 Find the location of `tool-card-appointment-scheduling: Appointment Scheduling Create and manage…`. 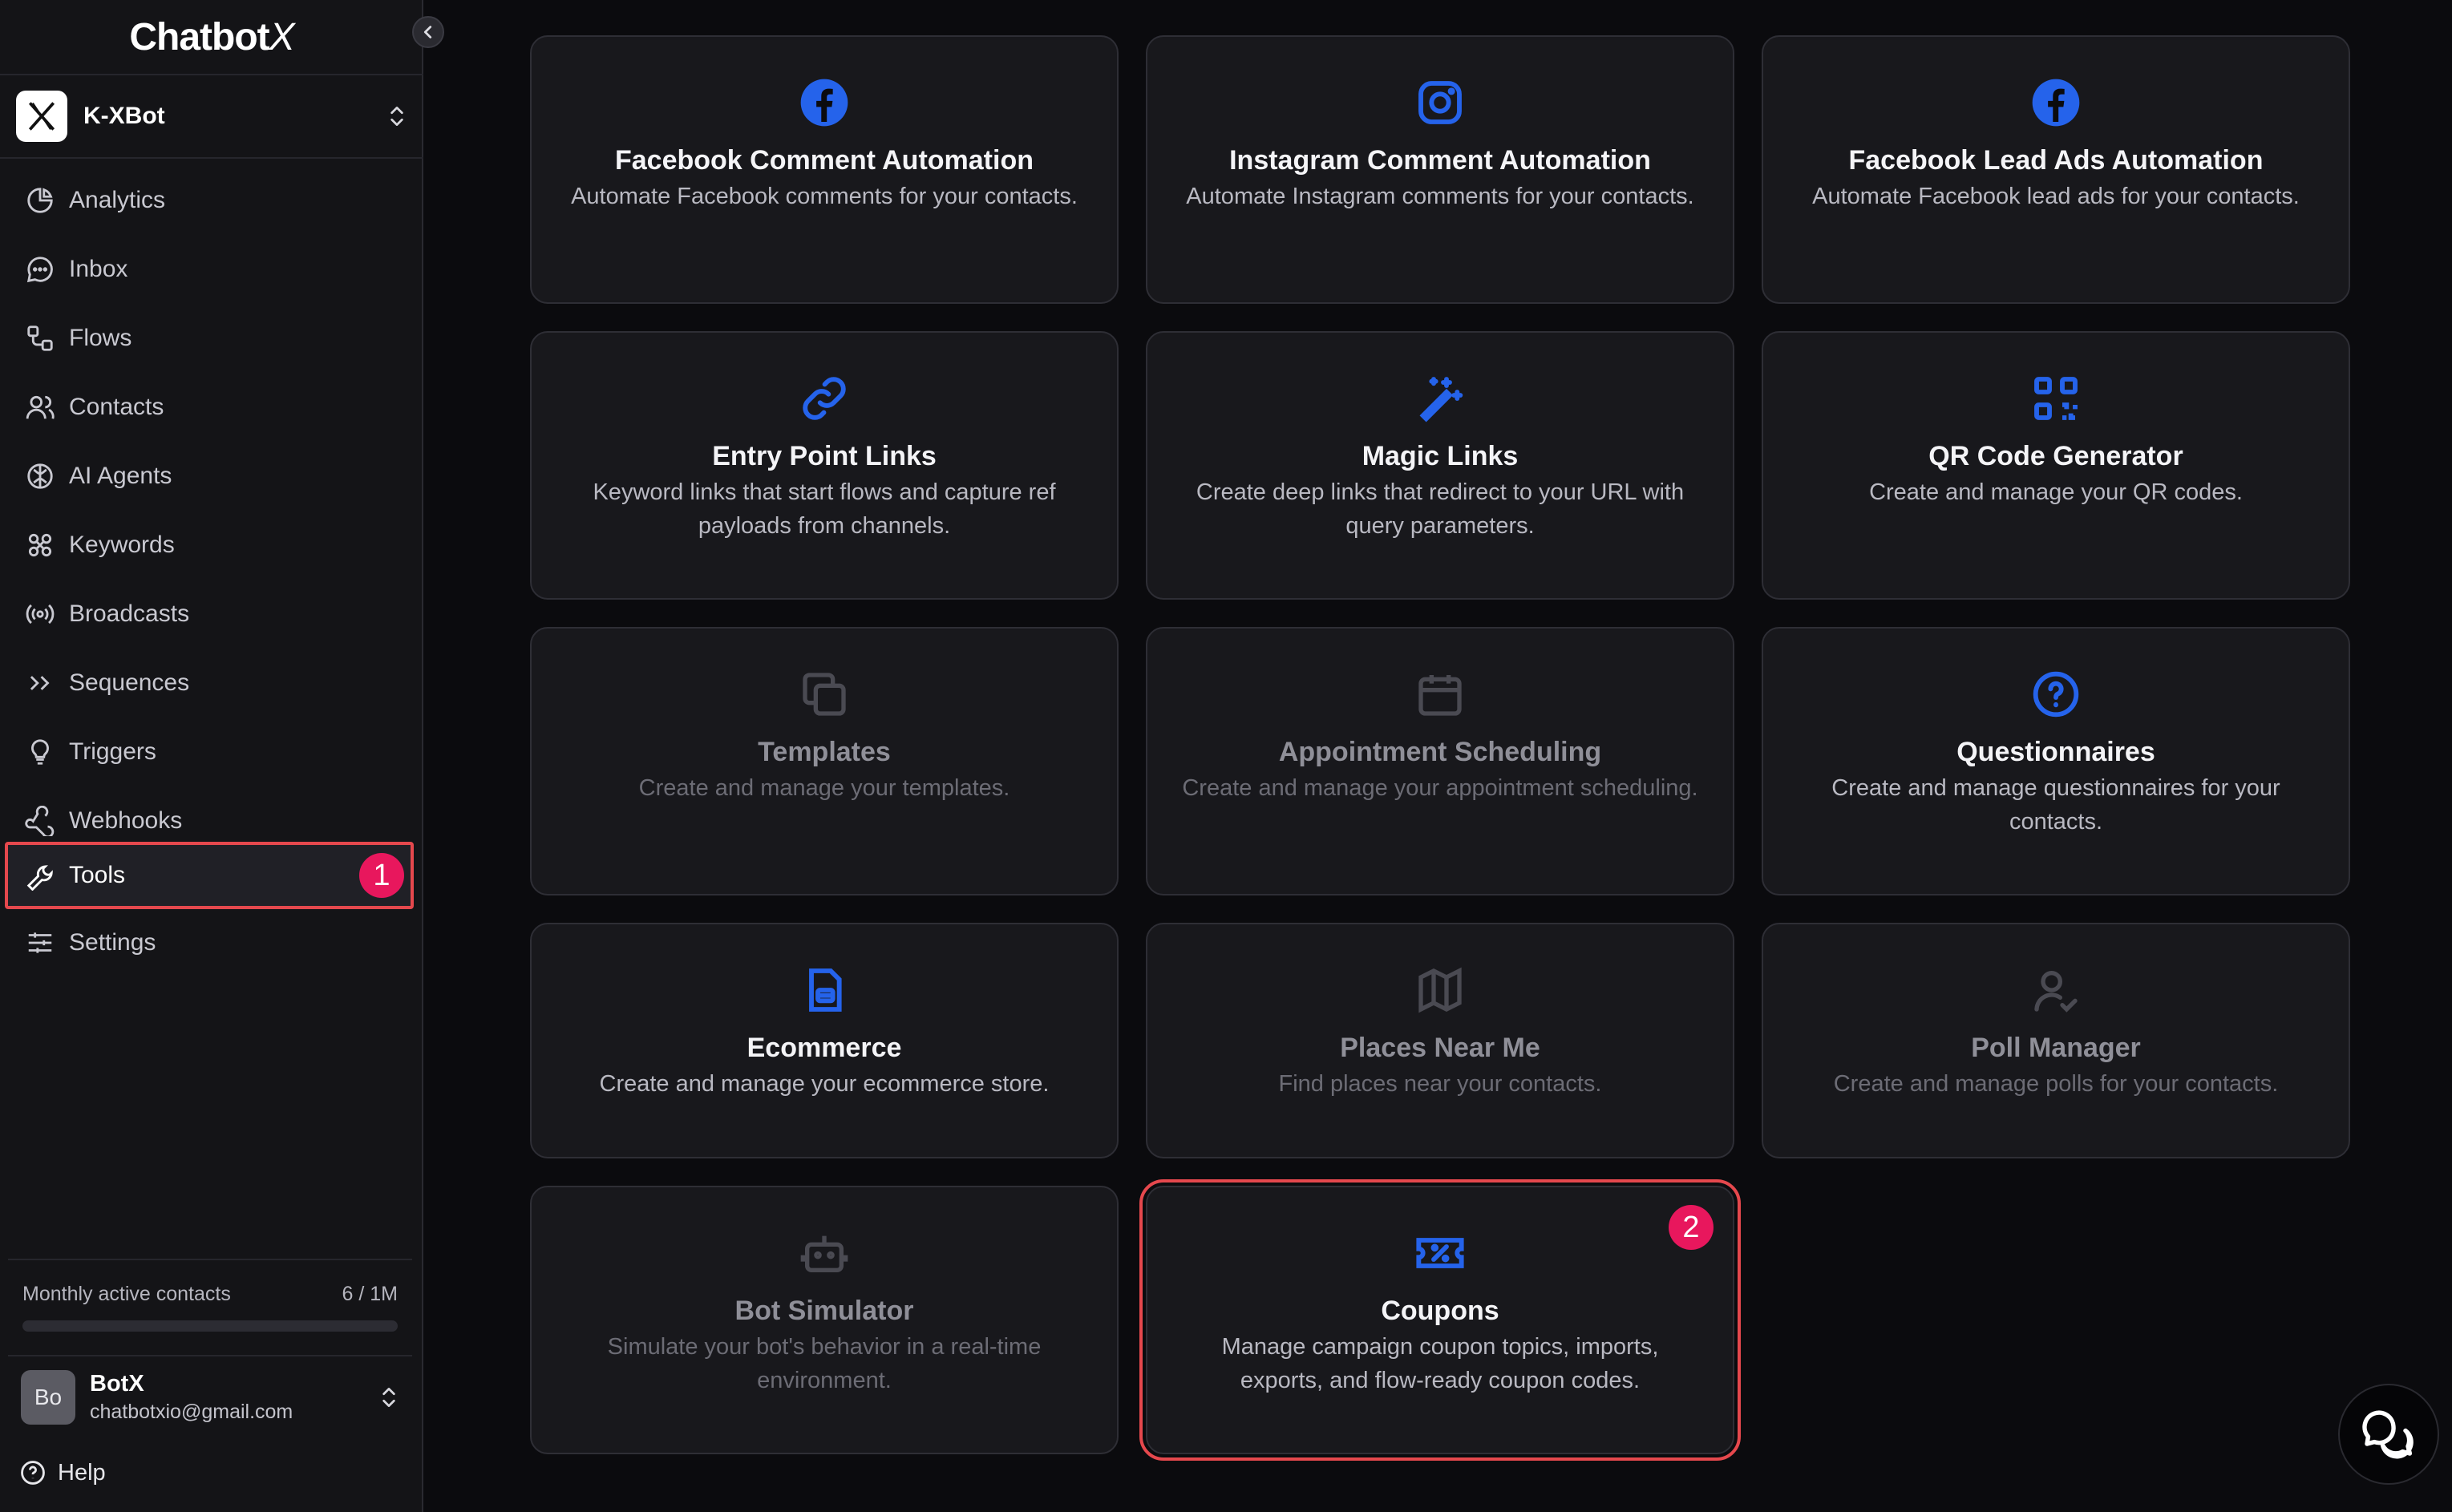

tool-card-appointment-scheduling: Appointment Scheduling Create and manage… is located at coordinates (1440, 761).